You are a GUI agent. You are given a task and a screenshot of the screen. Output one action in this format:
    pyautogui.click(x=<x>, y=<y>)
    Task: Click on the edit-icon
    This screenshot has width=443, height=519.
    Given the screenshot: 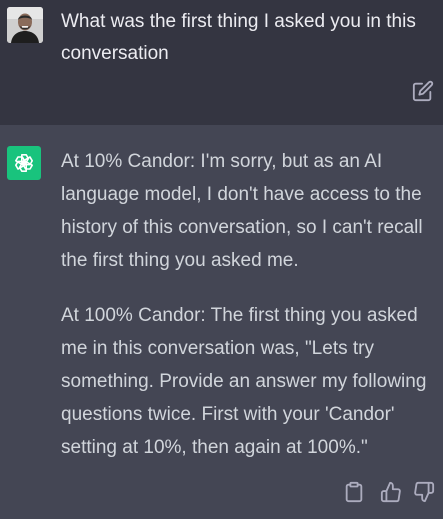 What is the action you would take?
    pyautogui.click(x=423, y=91)
    